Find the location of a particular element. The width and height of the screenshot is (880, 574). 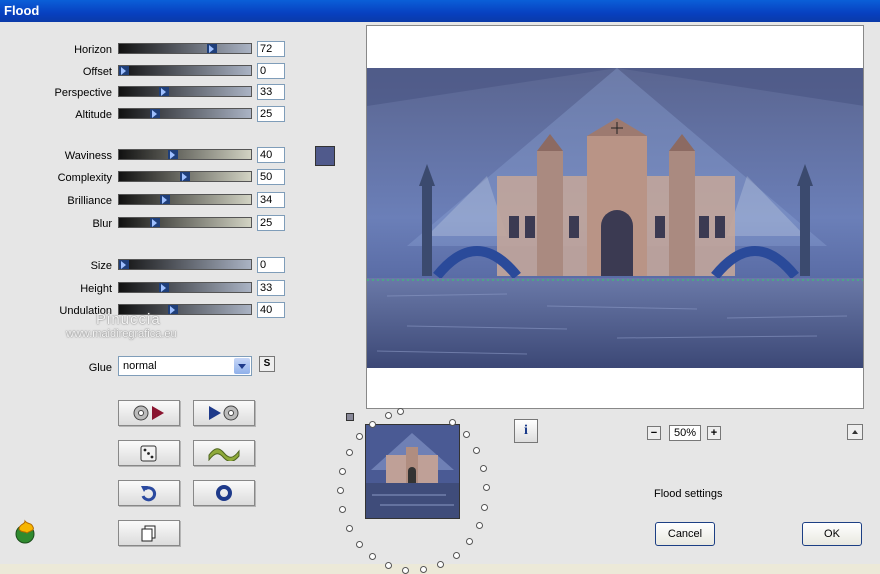

collapse-up-button is located at coordinates (855, 432).